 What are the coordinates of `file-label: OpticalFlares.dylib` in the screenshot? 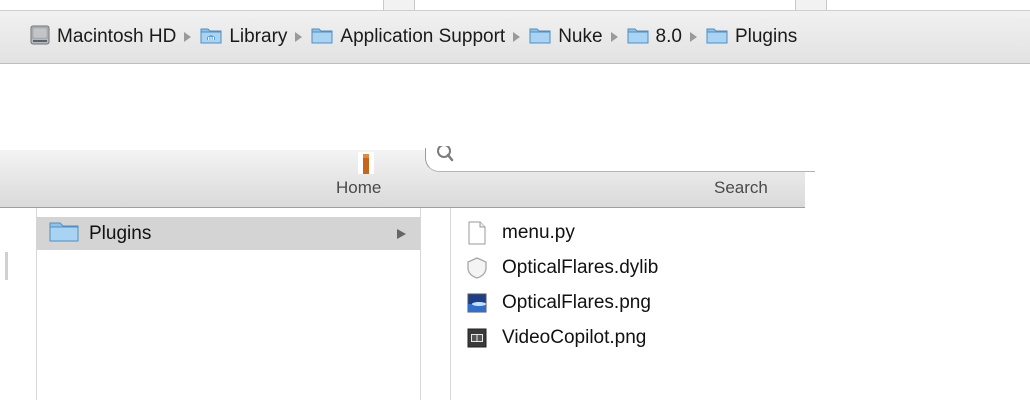 It's located at (580, 267).